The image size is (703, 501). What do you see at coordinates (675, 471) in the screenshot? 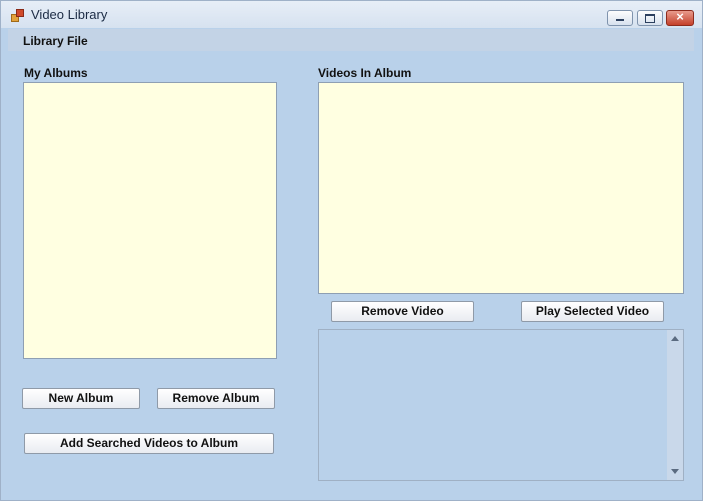
I see `arrow-down-icon` at bounding box center [675, 471].